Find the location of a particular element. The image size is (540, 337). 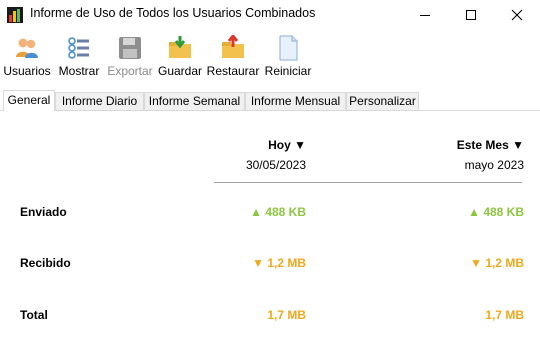

save-folder-icon is located at coordinates (180, 47).